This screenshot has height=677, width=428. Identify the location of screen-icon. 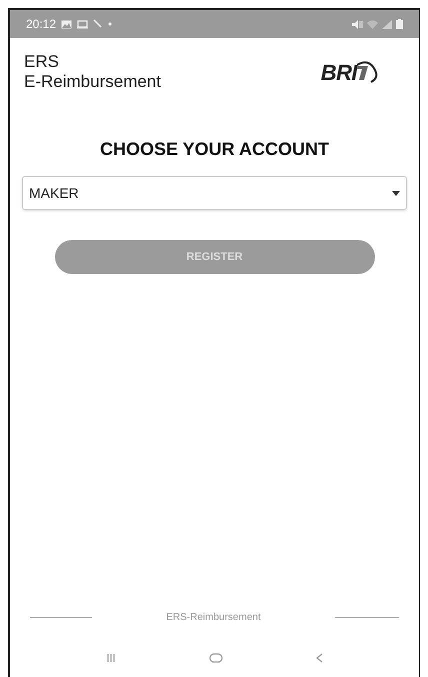
(82, 24).